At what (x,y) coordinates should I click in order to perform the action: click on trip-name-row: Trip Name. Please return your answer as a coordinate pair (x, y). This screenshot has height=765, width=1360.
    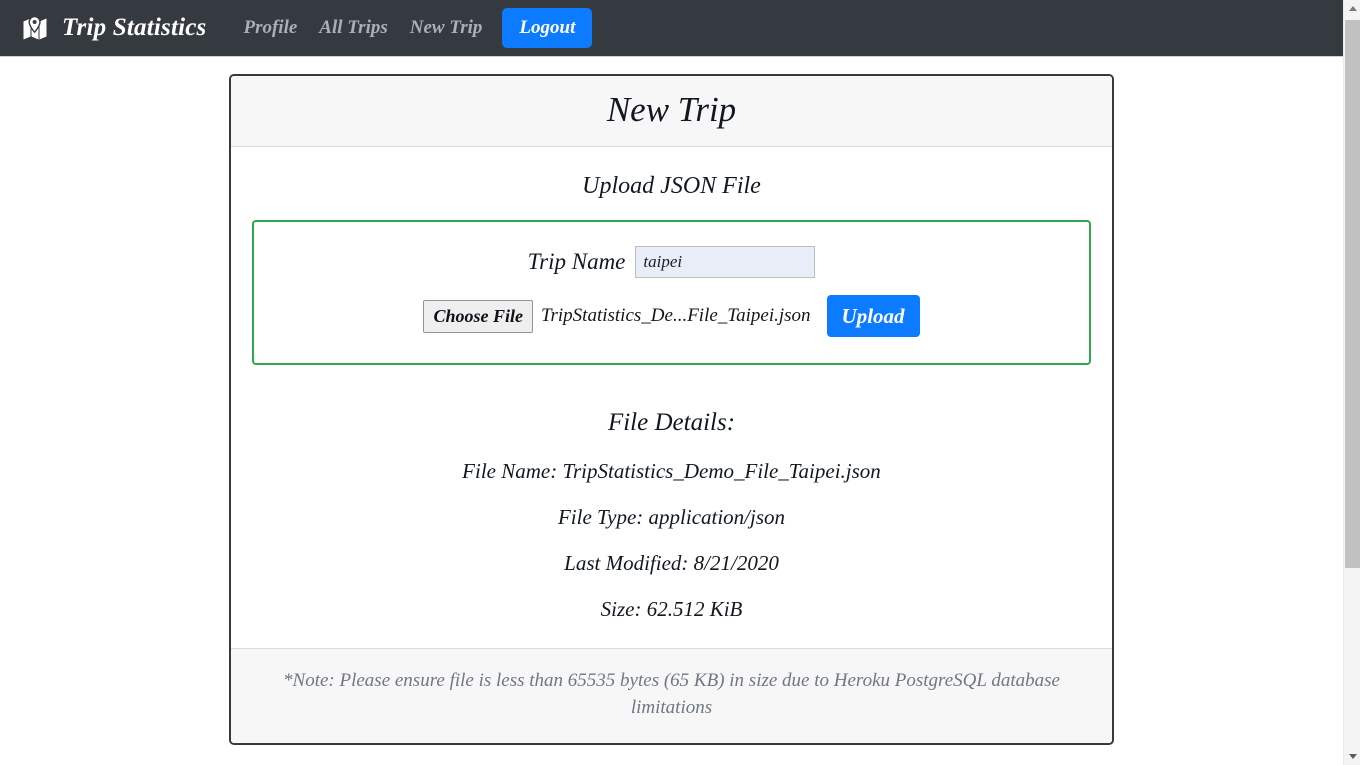
    Looking at the image, I should click on (671, 262).